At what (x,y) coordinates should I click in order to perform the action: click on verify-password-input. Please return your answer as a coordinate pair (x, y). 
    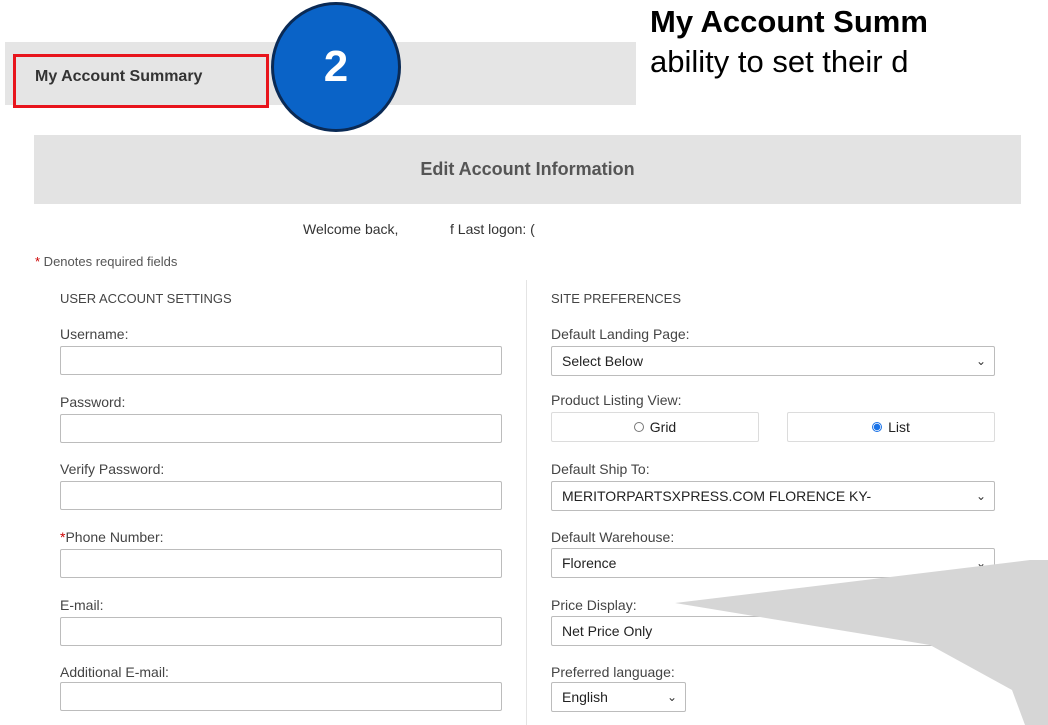
    Looking at the image, I should click on (281, 495).